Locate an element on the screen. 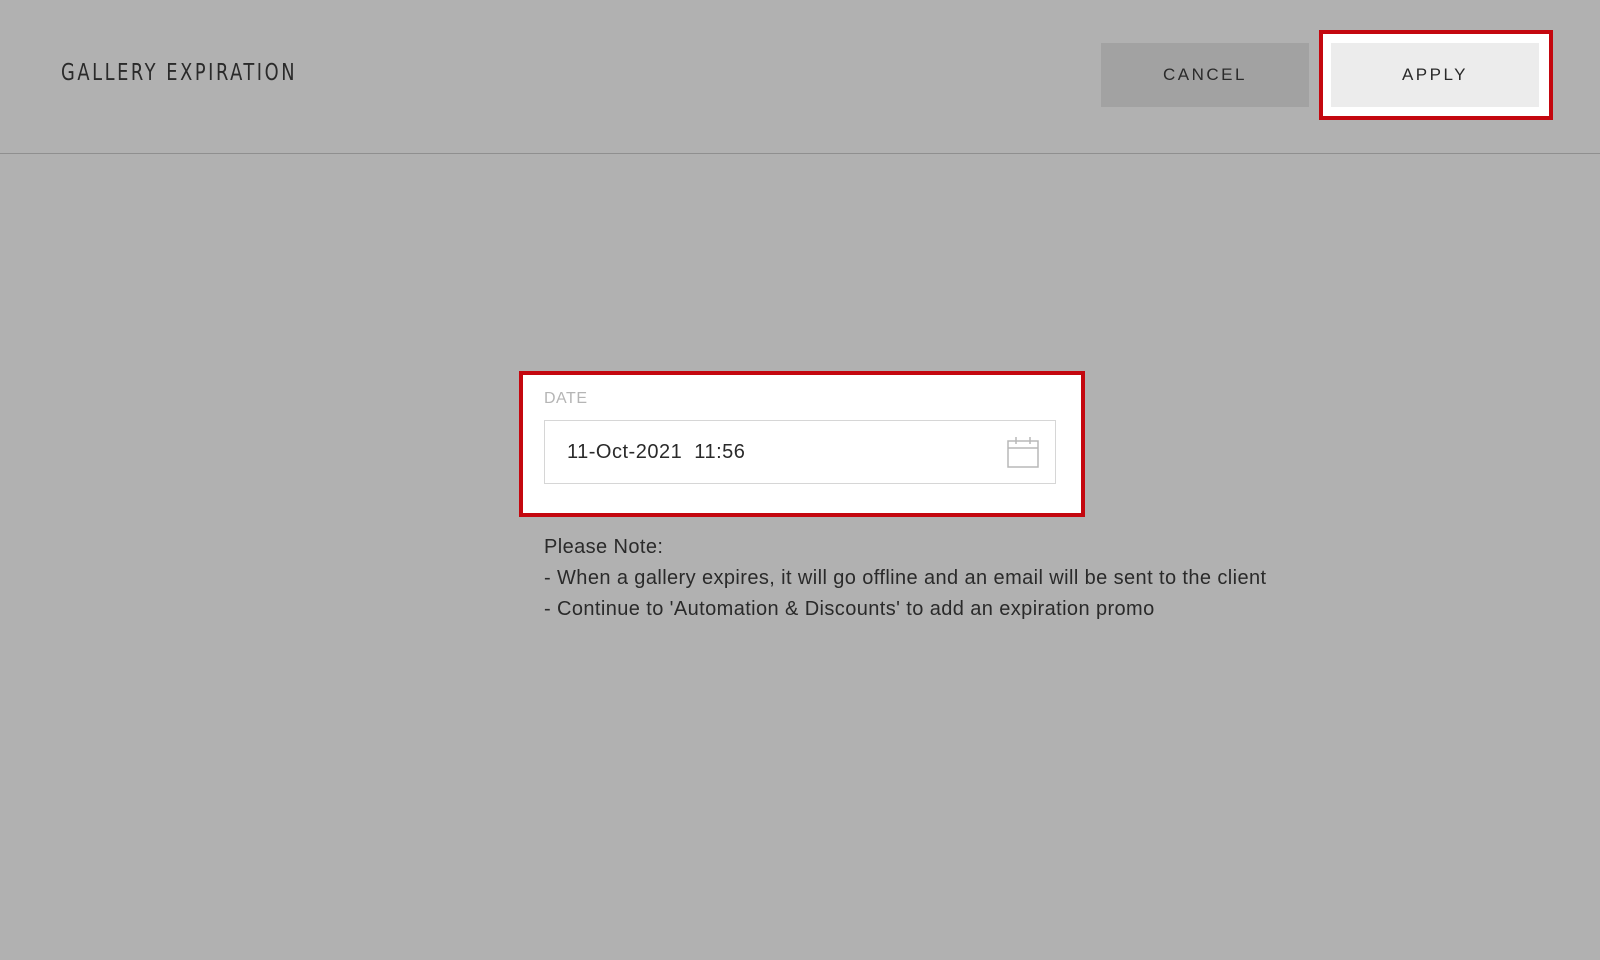  date-value: 11-Oct-2021 11:56 is located at coordinates (656, 451).